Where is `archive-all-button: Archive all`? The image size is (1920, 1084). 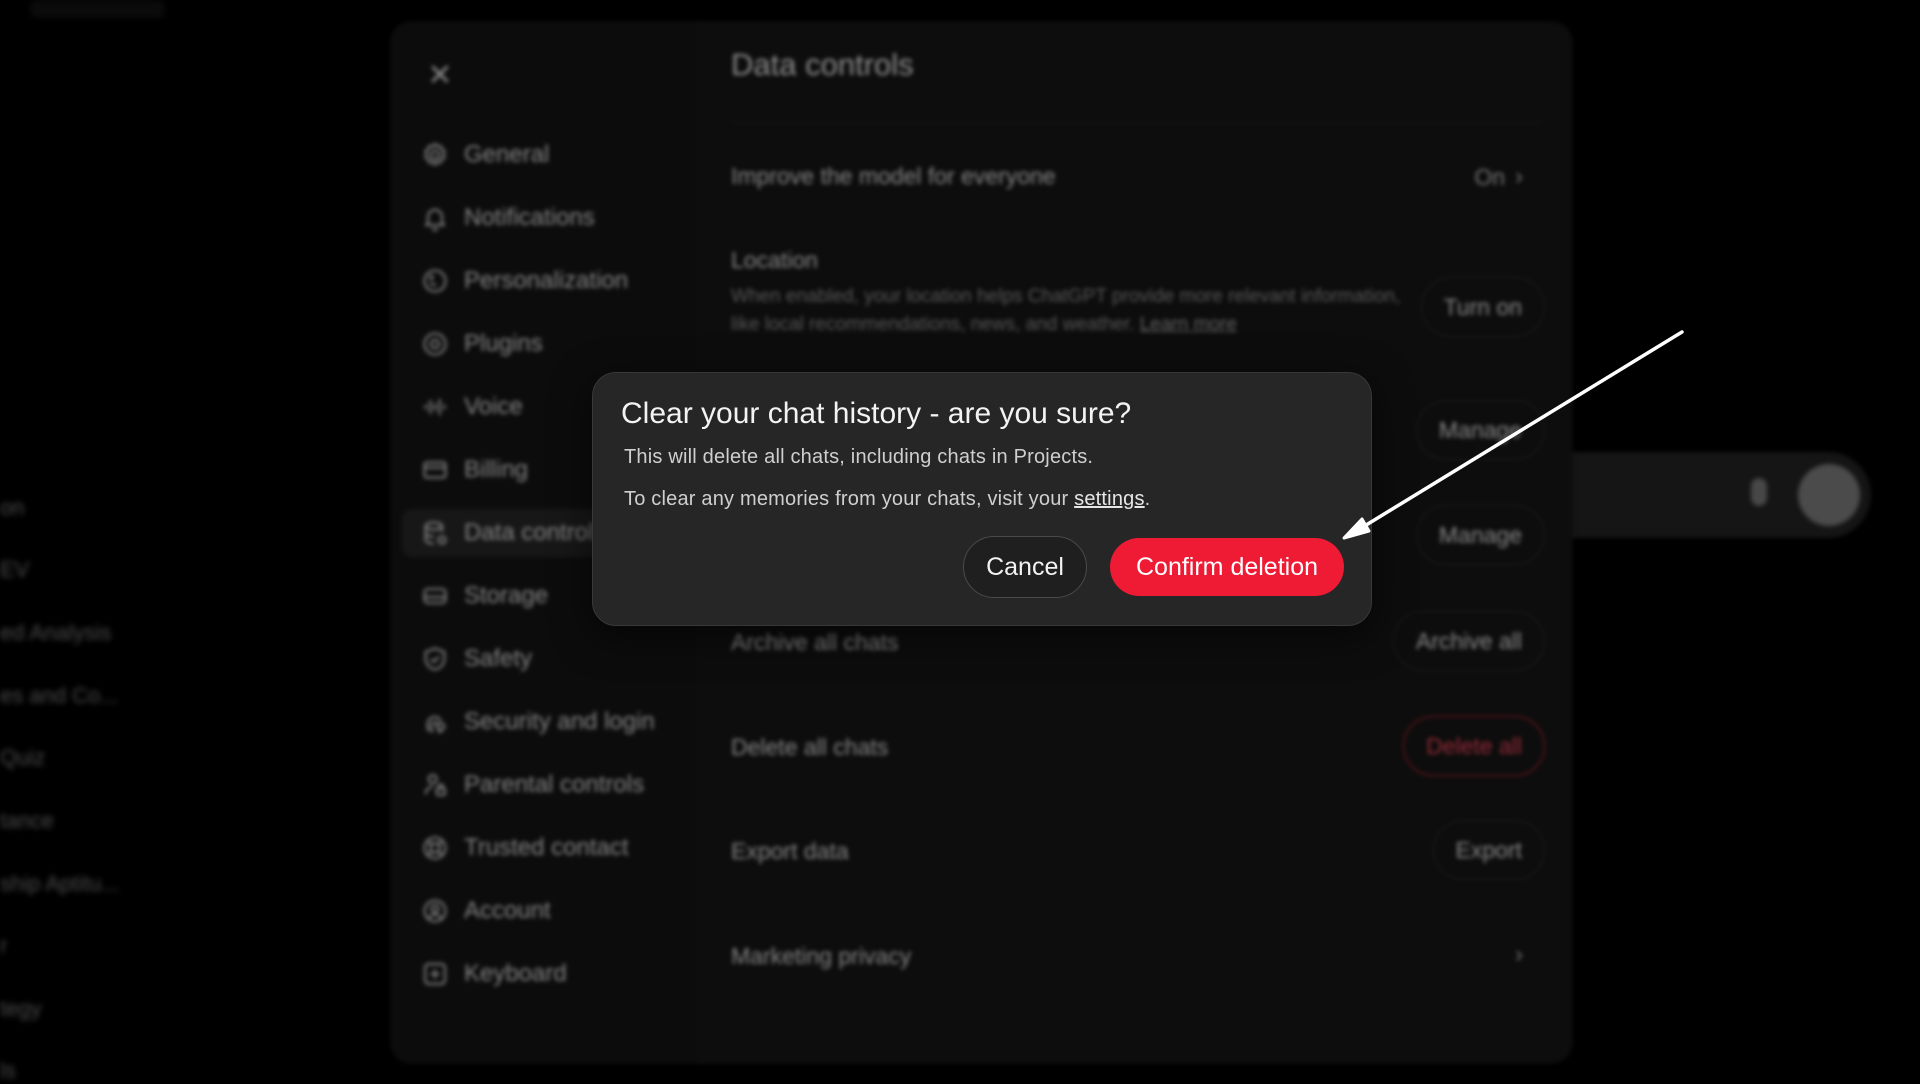
archive-all-button: Archive all is located at coordinates (1468, 641).